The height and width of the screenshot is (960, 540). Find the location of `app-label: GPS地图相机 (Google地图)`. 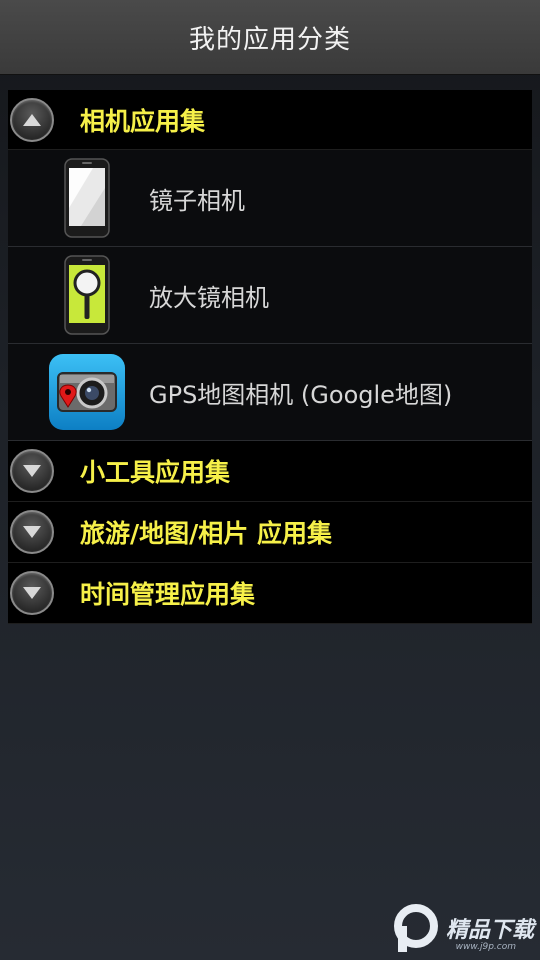

app-label: GPS地图相机 (Google地图) is located at coordinates (301, 394).